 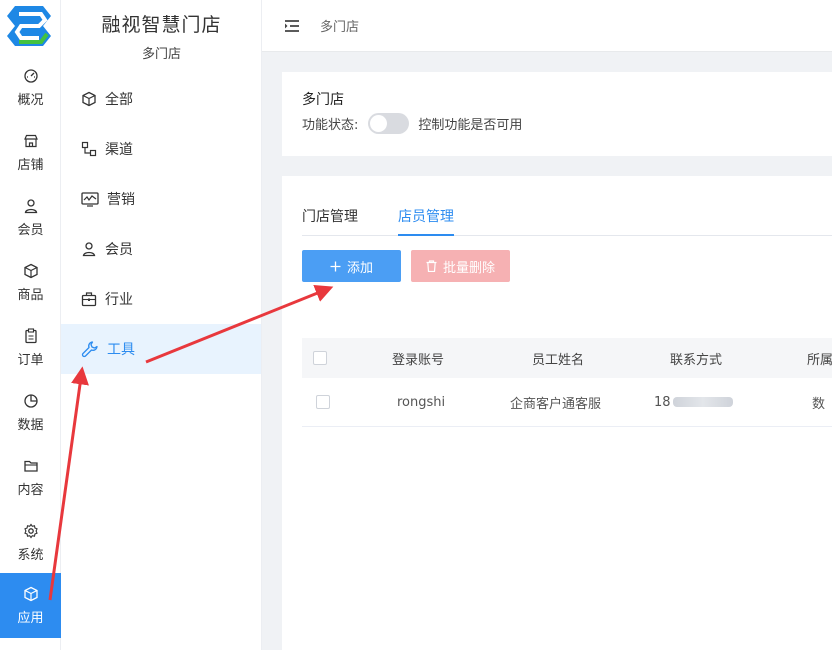 I want to click on batch-delete-button: 批量删除, so click(x=460, y=266).